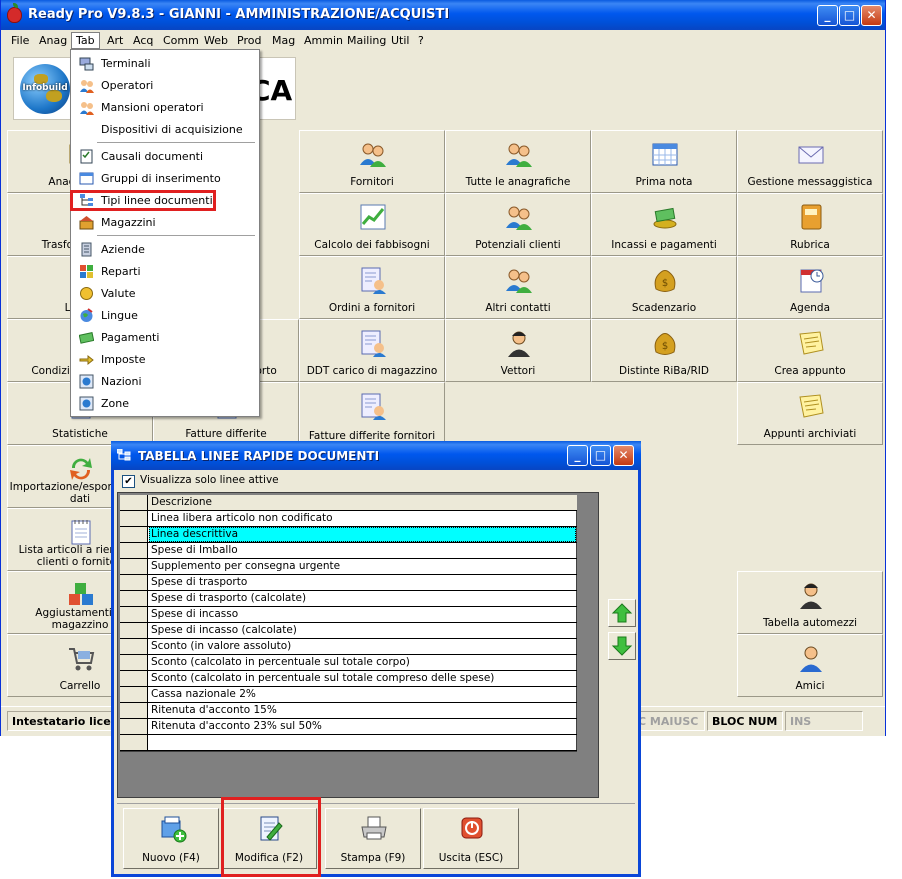  What do you see at coordinates (165, 337) in the screenshot?
I see `menu-item-pagamenti: Pagamenti` at bounding box center [165, 337].